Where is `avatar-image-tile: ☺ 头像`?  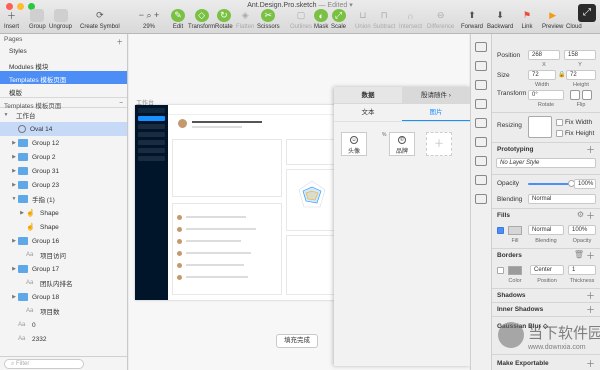
avatar-image-tile: ☺ 头像 is located at coordinates (354, 144).